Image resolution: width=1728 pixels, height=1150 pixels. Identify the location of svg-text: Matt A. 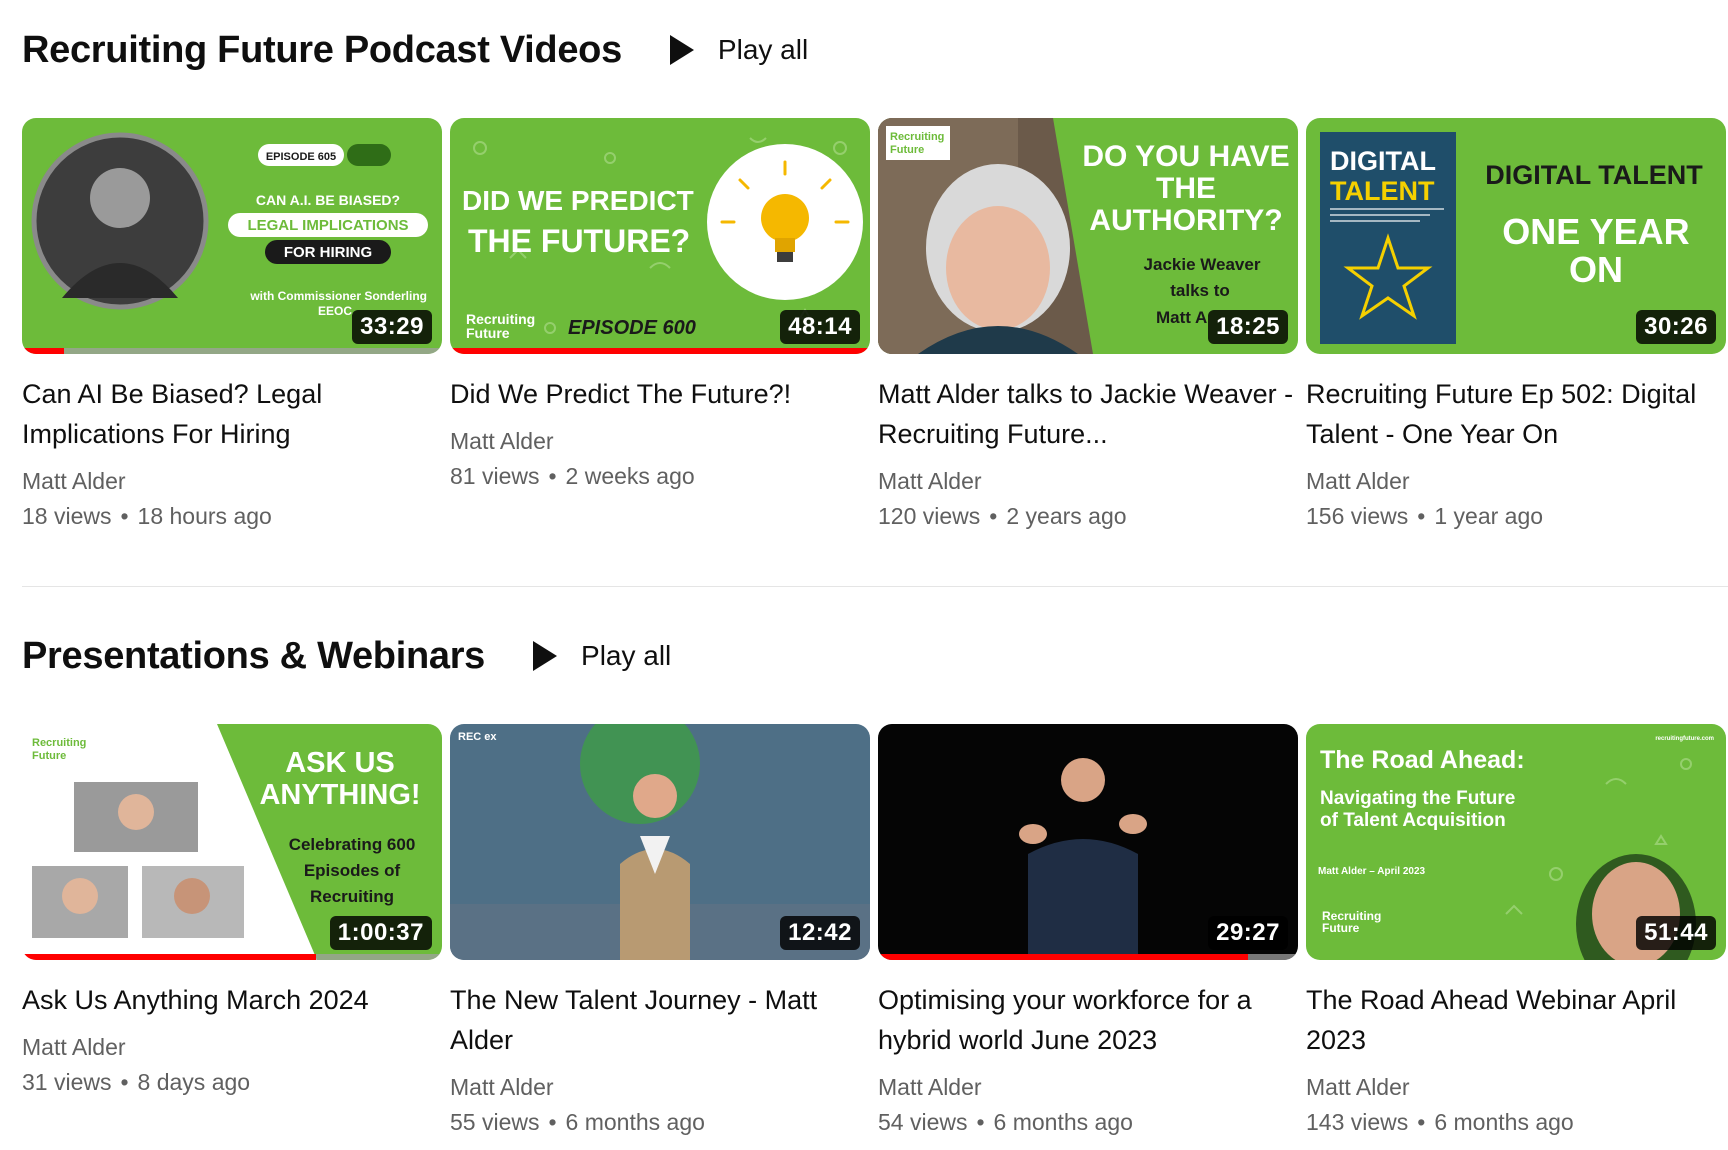
(1181, 317).